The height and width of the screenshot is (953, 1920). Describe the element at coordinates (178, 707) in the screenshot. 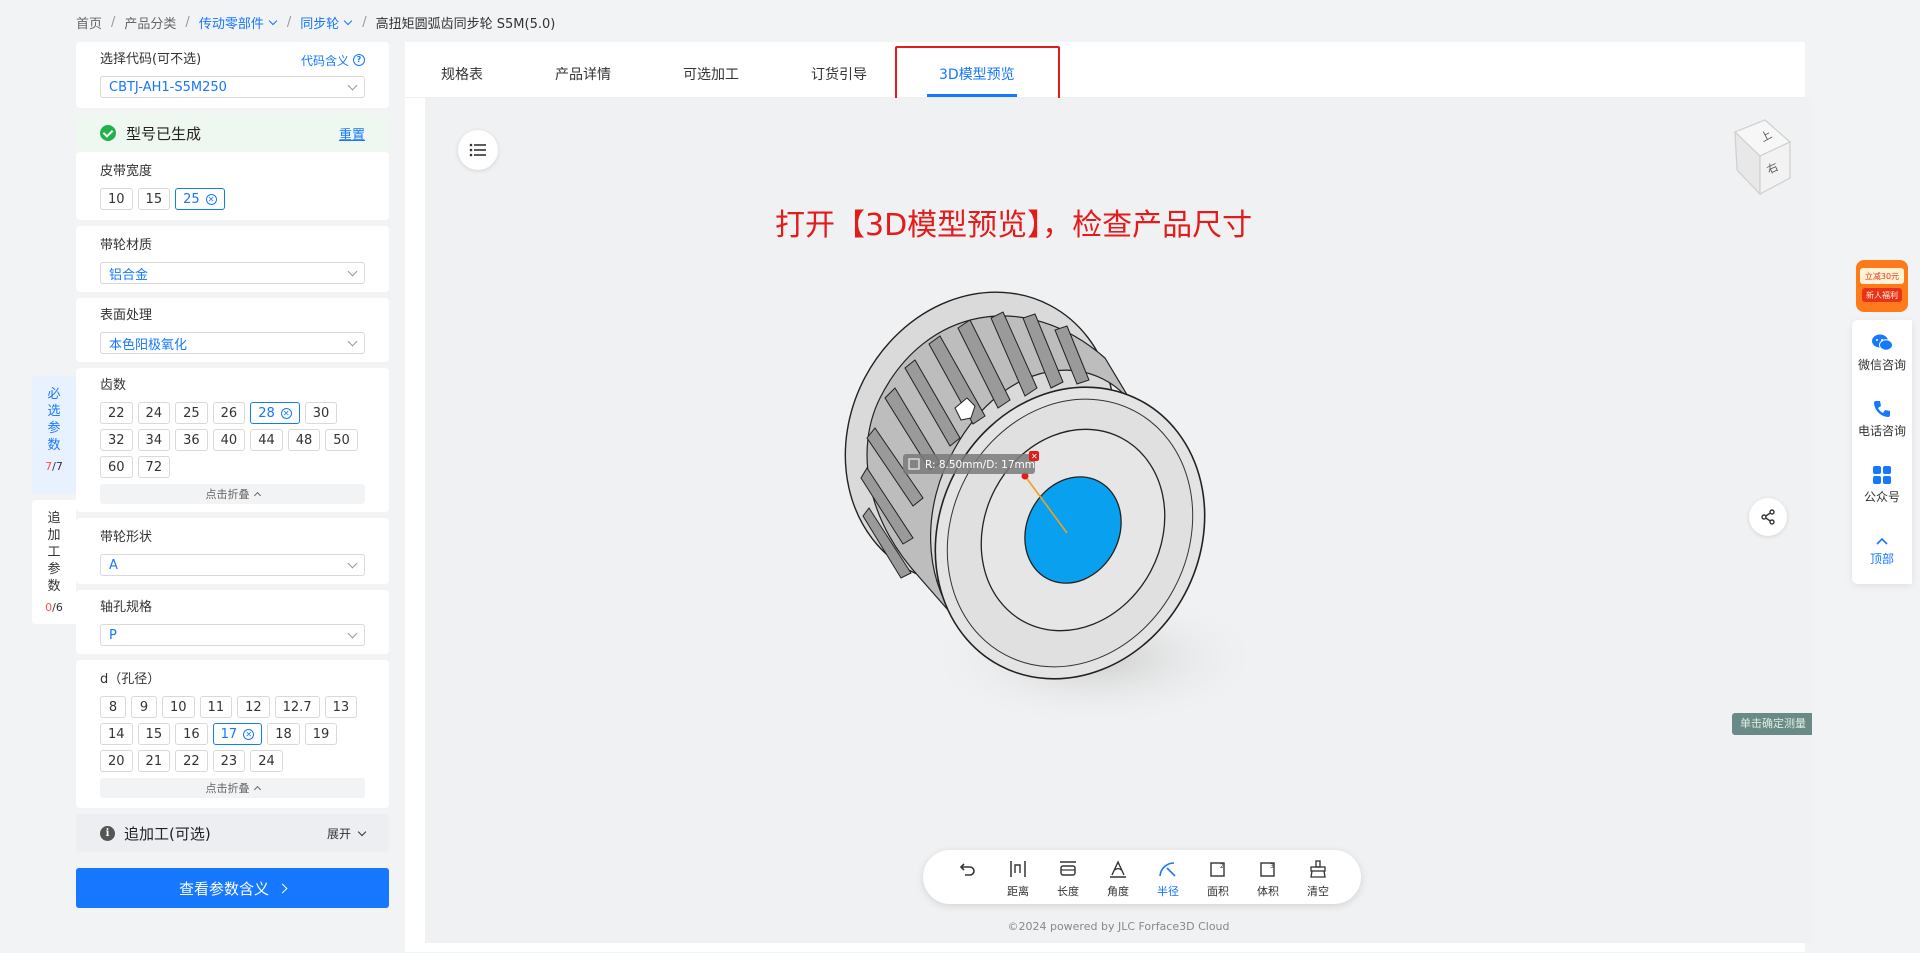

I see `bore-d-option: 10` at that location.